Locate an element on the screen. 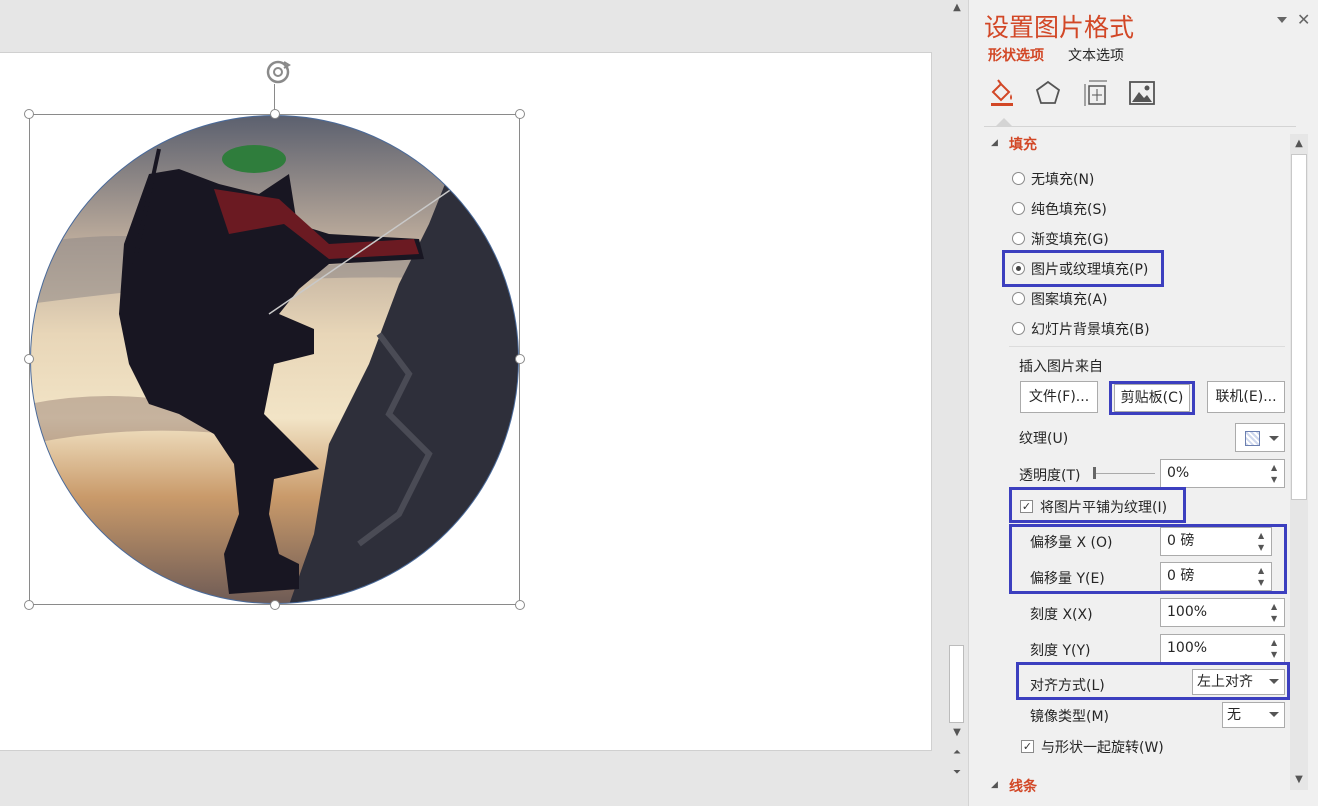 This screenshot has height=806, width=1318. alignment-select: 左上对齐 is located at coordinates (1238, 682).